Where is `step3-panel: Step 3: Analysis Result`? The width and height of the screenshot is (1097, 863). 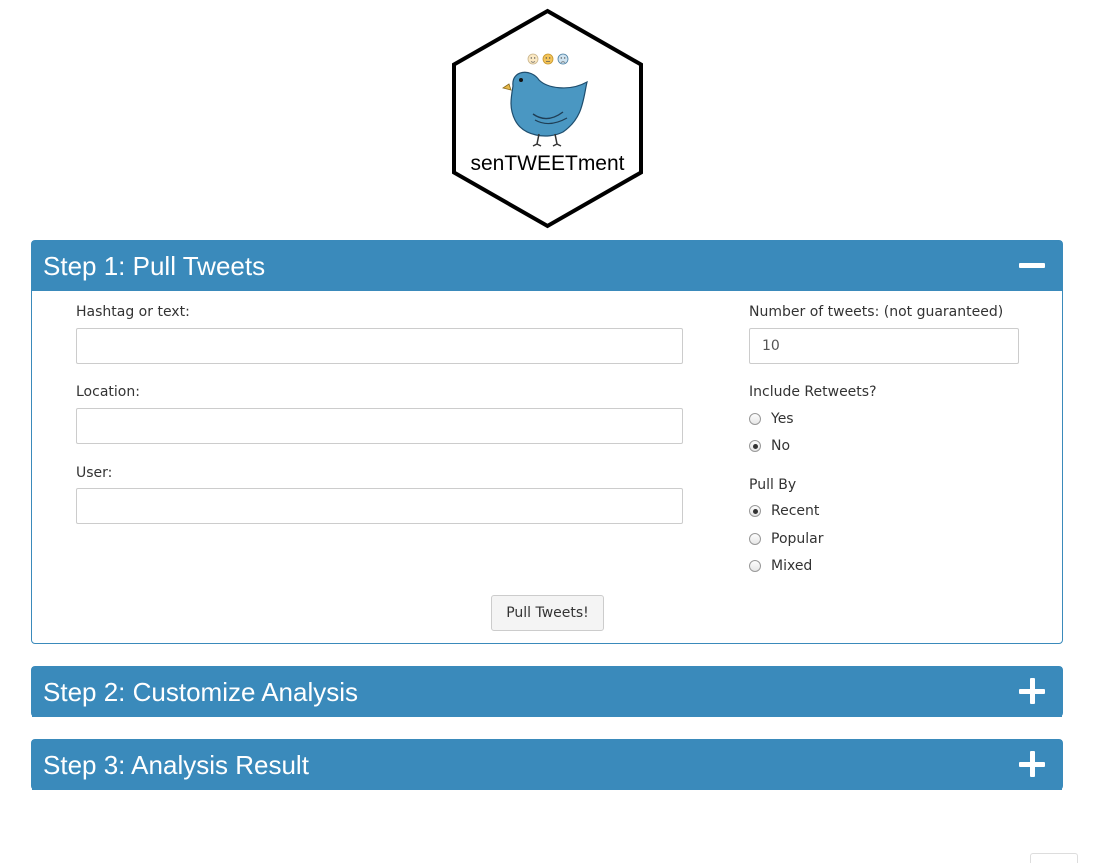 step3-panel: Step 3: Analysis Result is located at coordinates (547, 764).